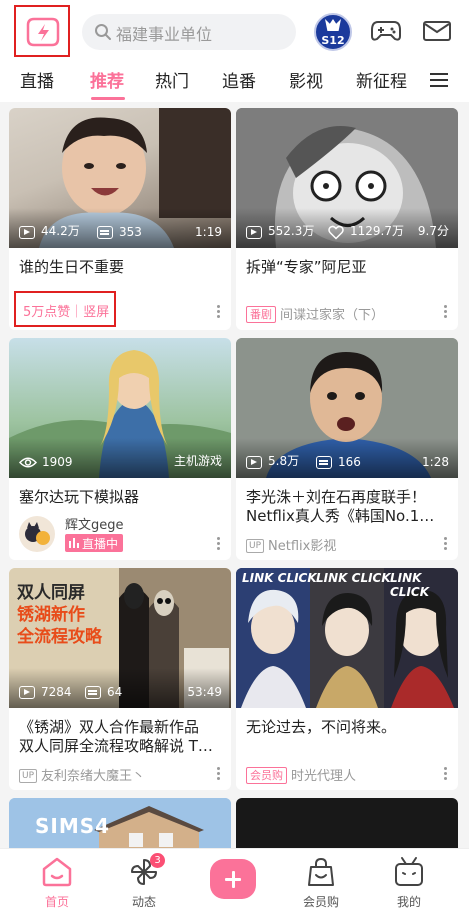  Describe the element at coordinates (279, 578) in the screenshot. I see `poster-text-1: LINK CLICK` at that location.